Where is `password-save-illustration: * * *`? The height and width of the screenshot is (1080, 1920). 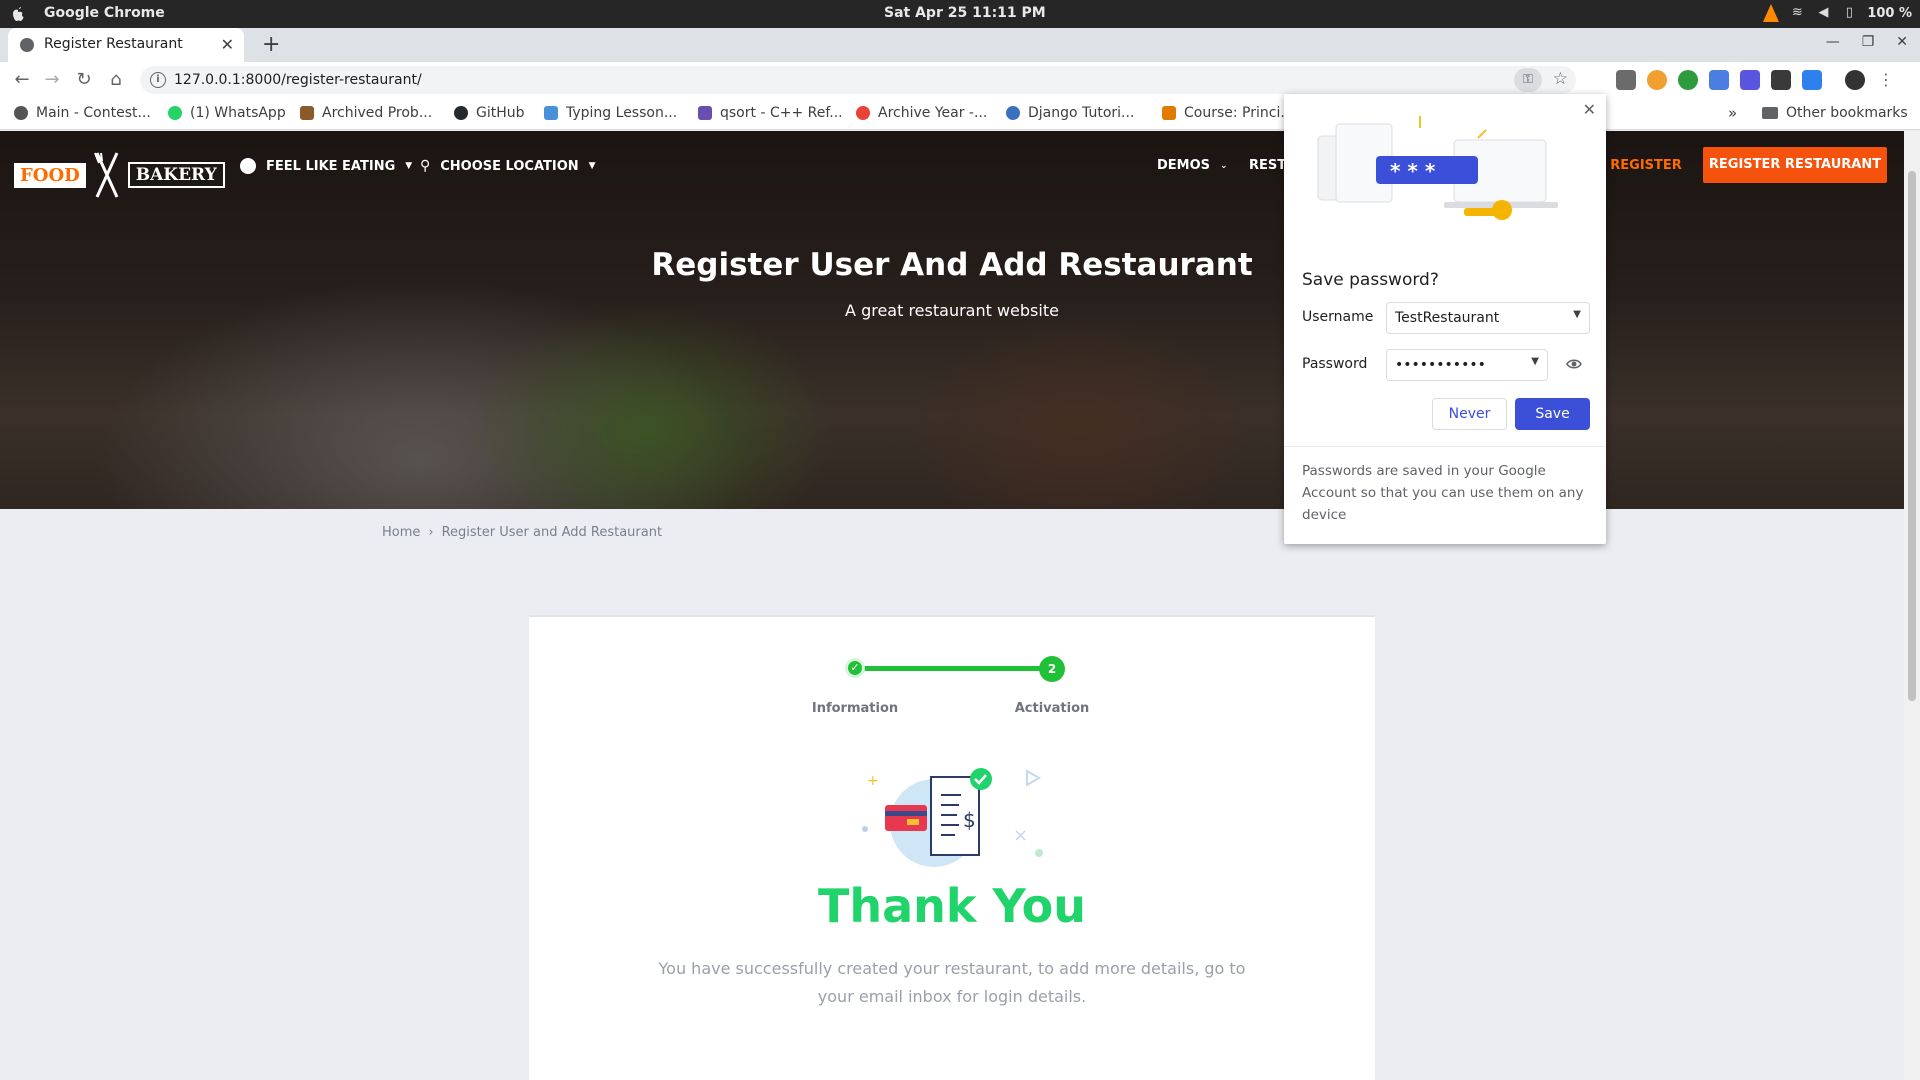
password-save-illustration: * * * is located at coordinates (1437, 168).